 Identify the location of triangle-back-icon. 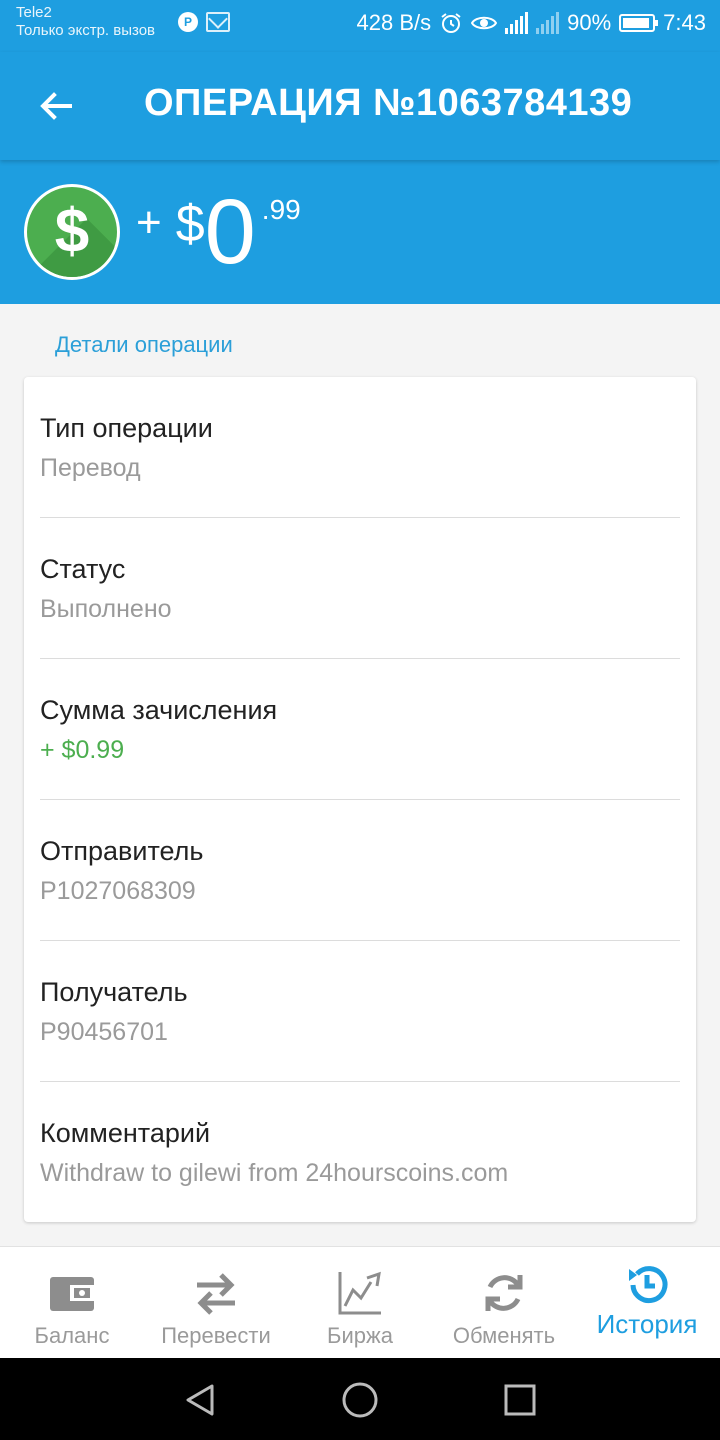
(200, 1400).